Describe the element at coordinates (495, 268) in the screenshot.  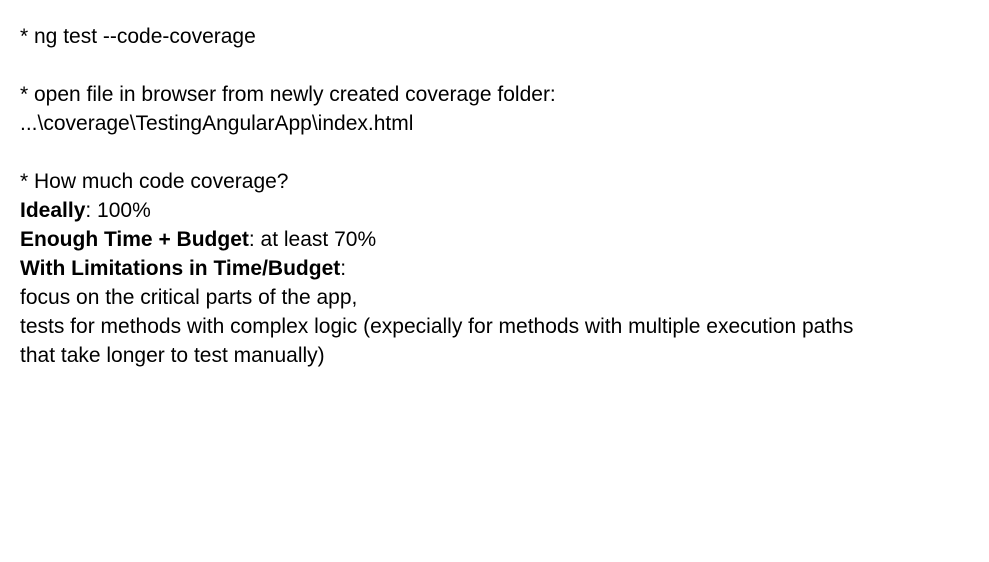
I see `limitations-line: With Limitations in Time/Budget:` at that location.